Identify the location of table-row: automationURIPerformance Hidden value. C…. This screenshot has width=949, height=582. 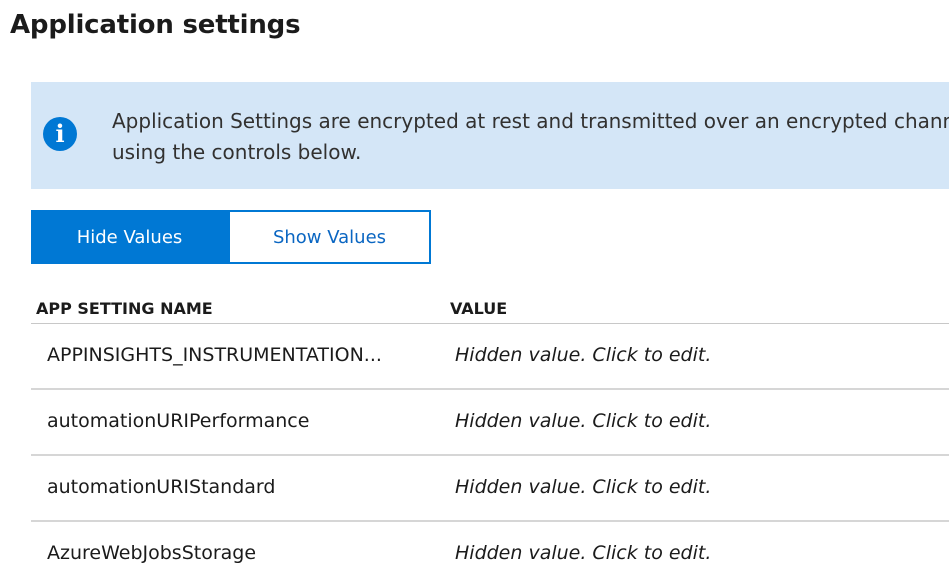
(490, 423).